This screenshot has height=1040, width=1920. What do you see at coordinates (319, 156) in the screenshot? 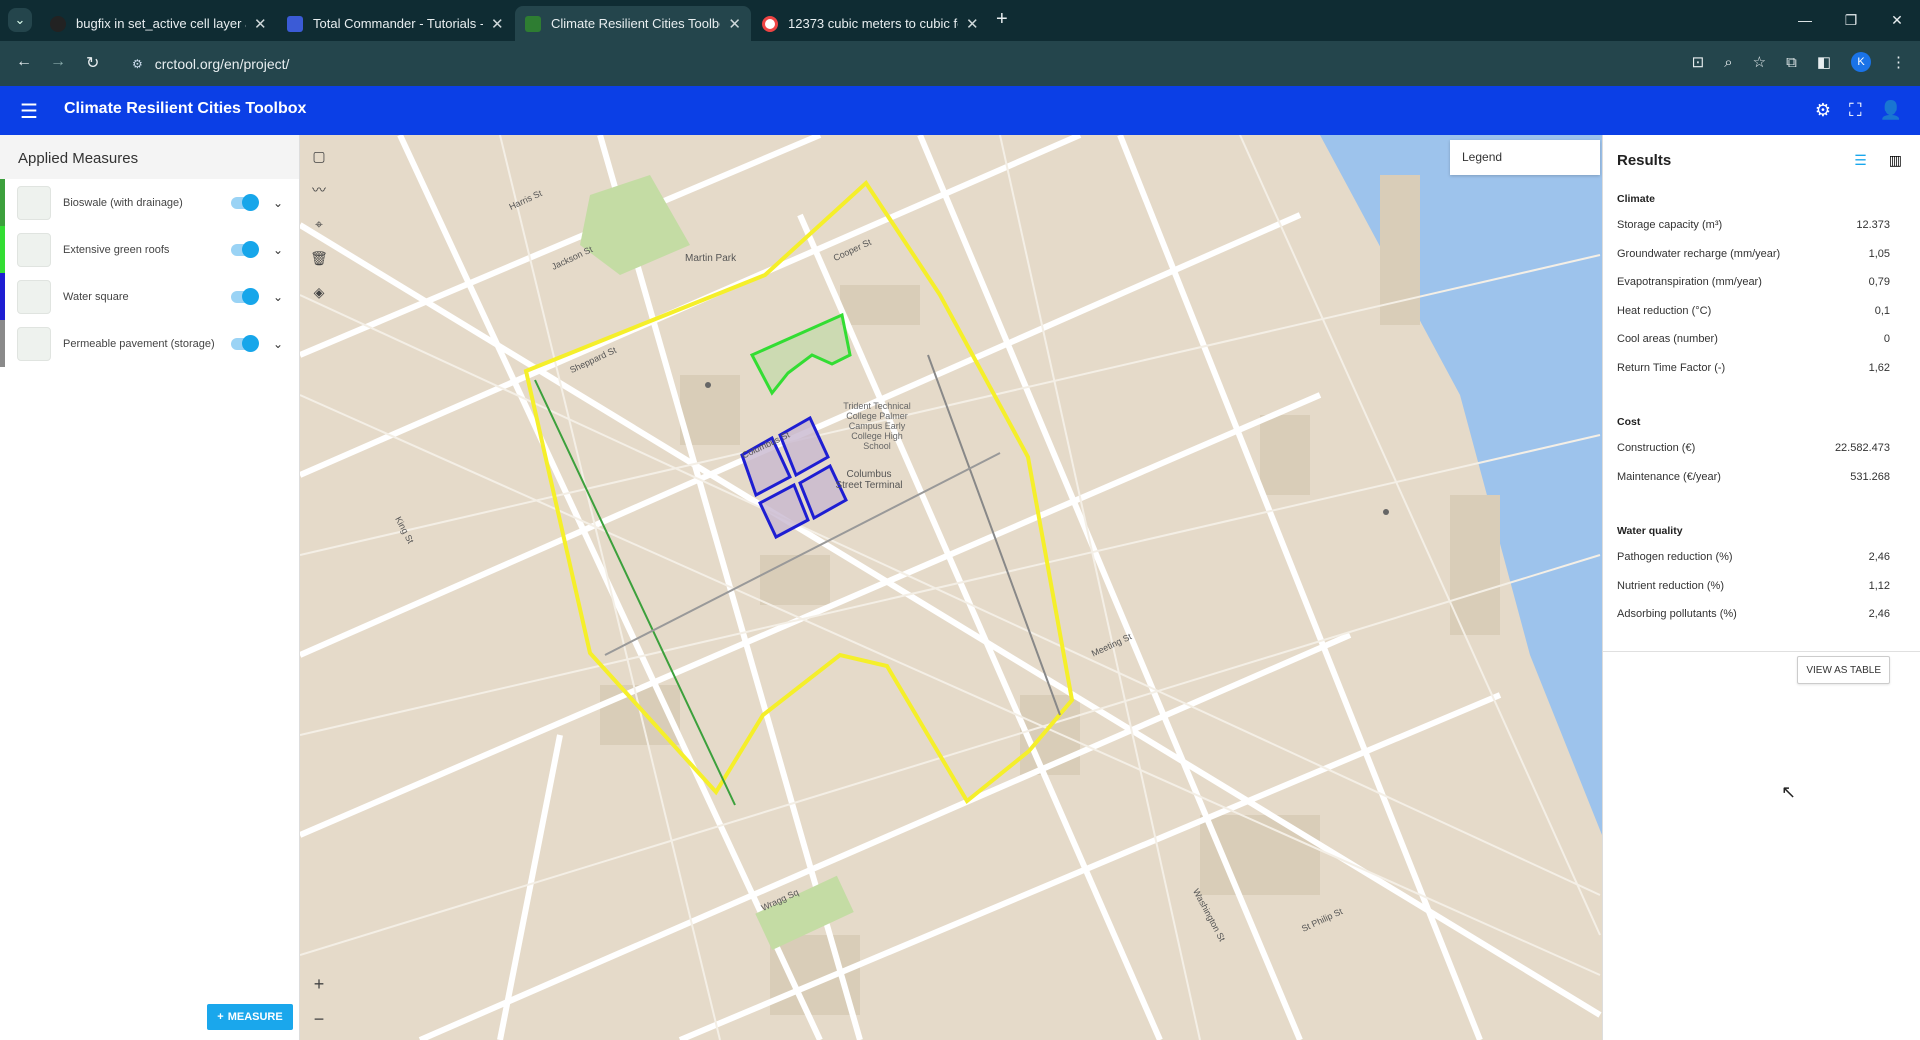
I see `draw-rectangle-icon: ▢` at bounding box center [319, 156].